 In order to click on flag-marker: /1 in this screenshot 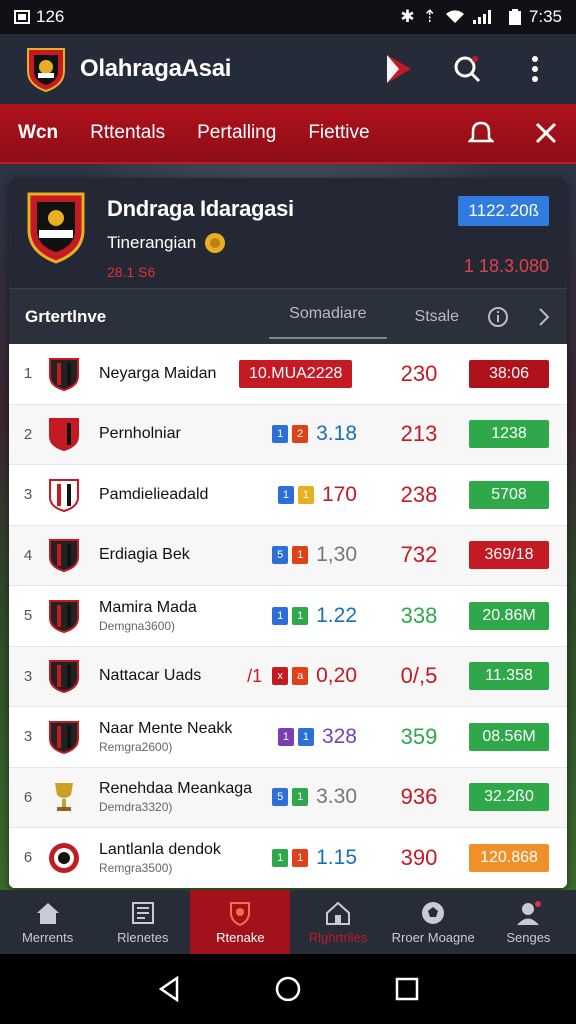, I will do `click(255, 675)`.